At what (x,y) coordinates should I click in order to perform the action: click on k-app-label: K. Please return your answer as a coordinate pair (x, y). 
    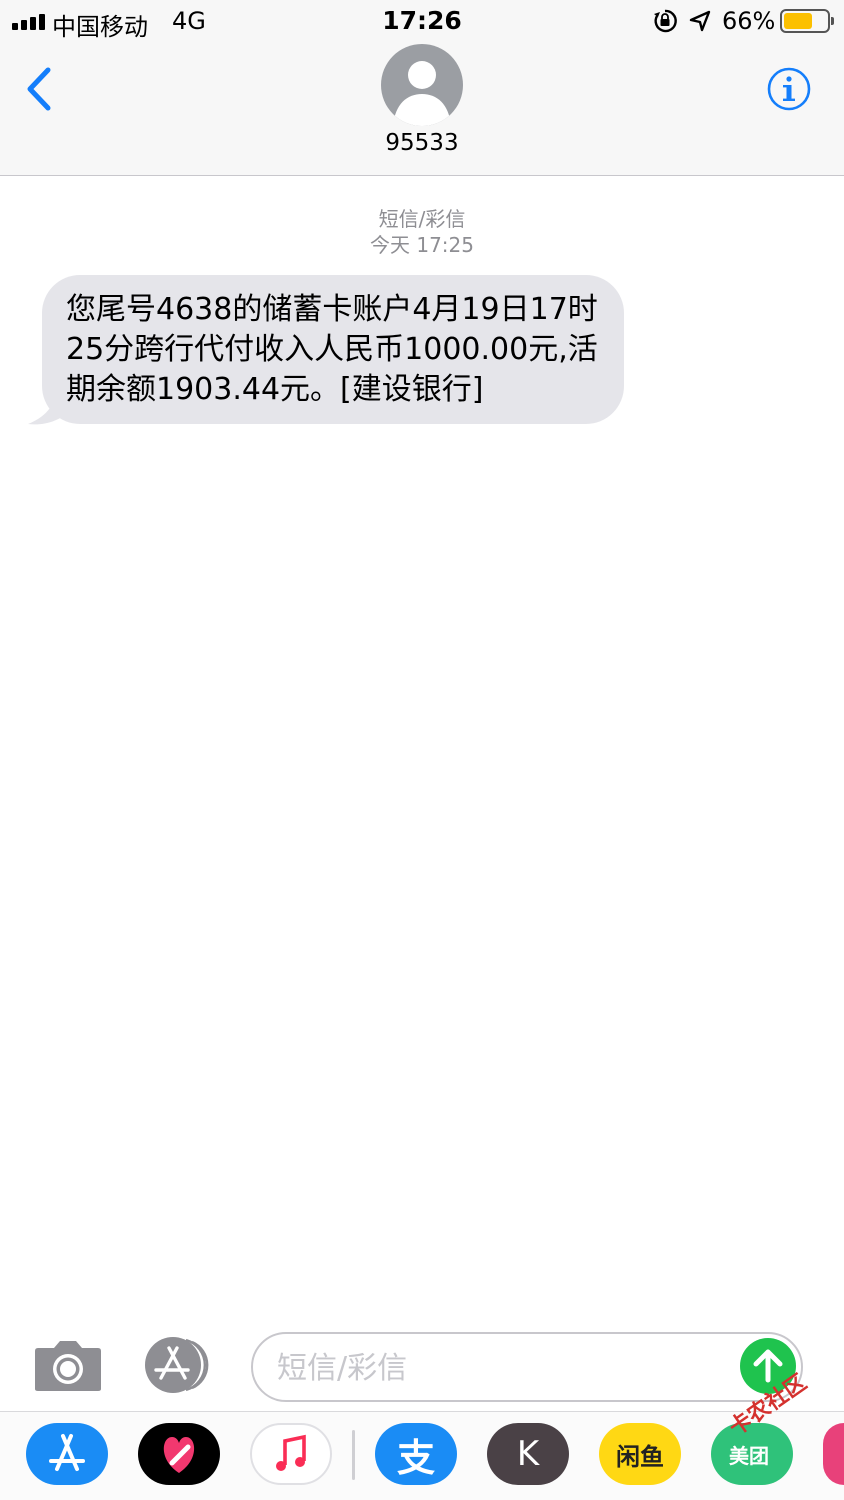
    Looking at the image, I should click on (528, 1454).